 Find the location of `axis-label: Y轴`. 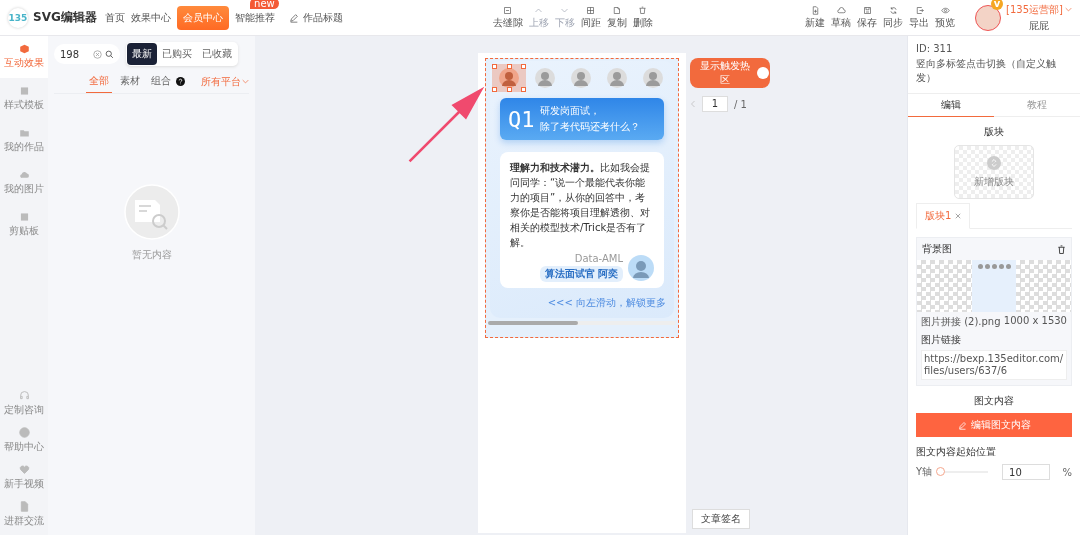

axis-label: Y轴 is located at coordinates (924, 472).